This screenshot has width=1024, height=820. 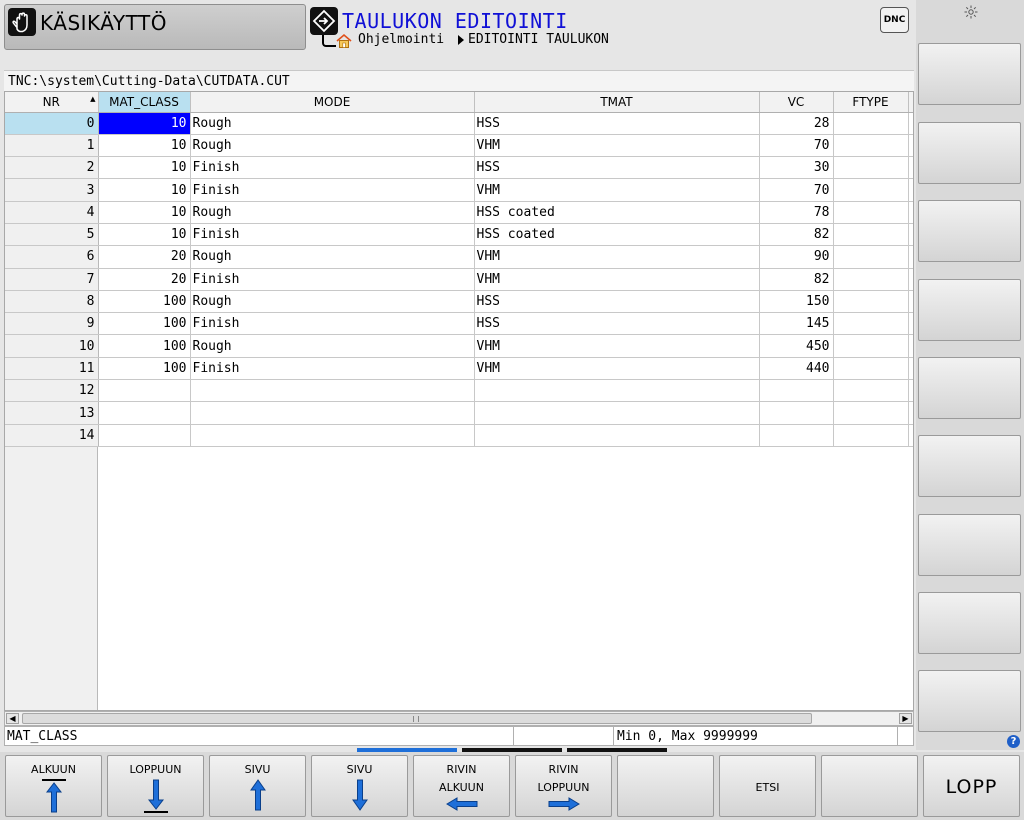 I want to click on column-header-mat-class: MAT_CLASS, so click(x=144, y=102).